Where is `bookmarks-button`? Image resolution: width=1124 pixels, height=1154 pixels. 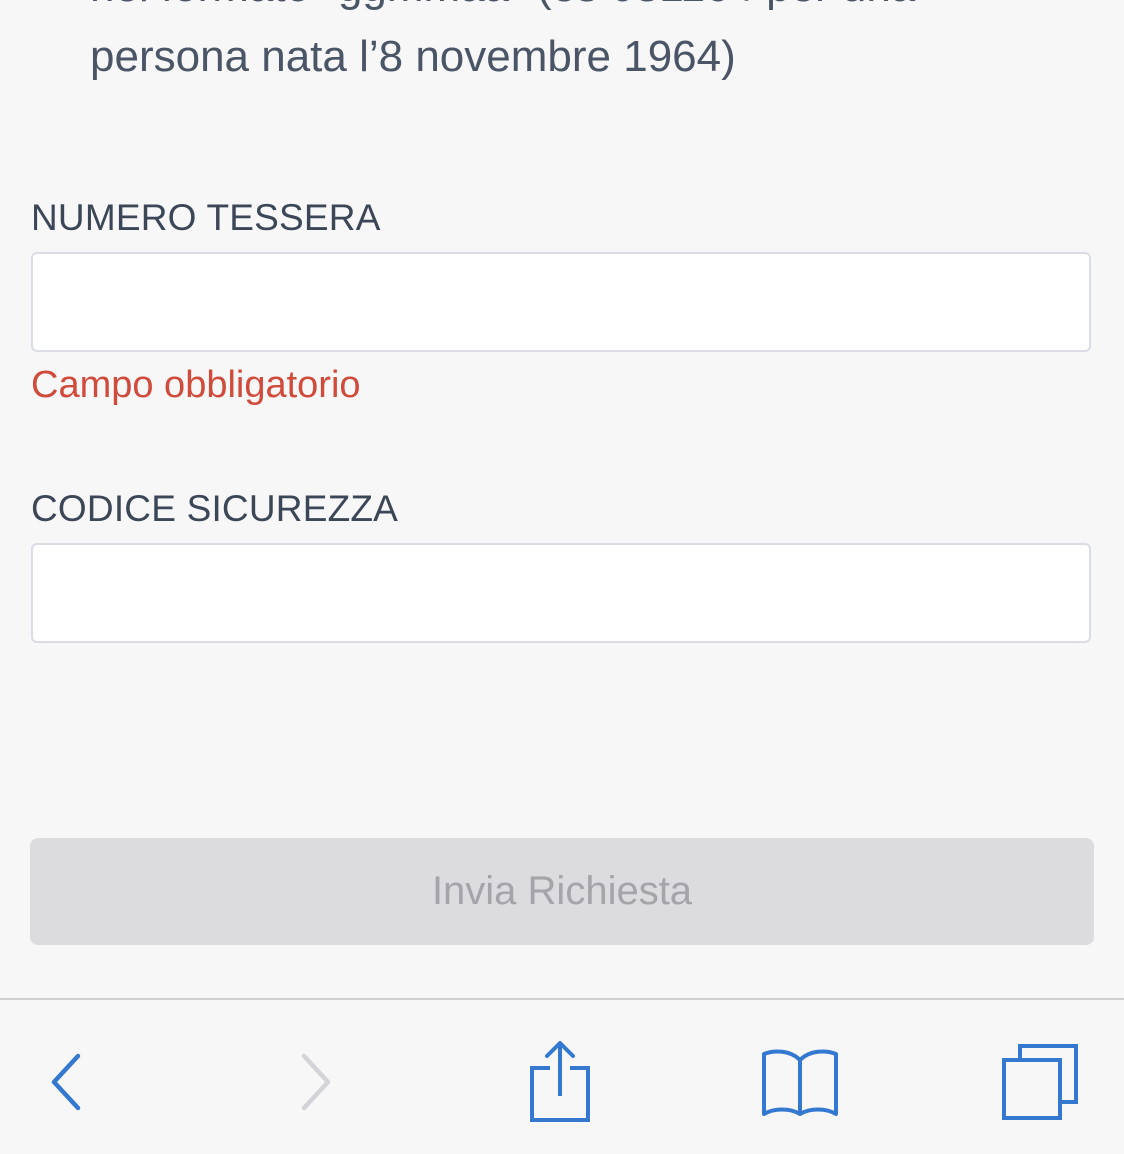 bookmarks-button is located at coordinates (800, 1082).